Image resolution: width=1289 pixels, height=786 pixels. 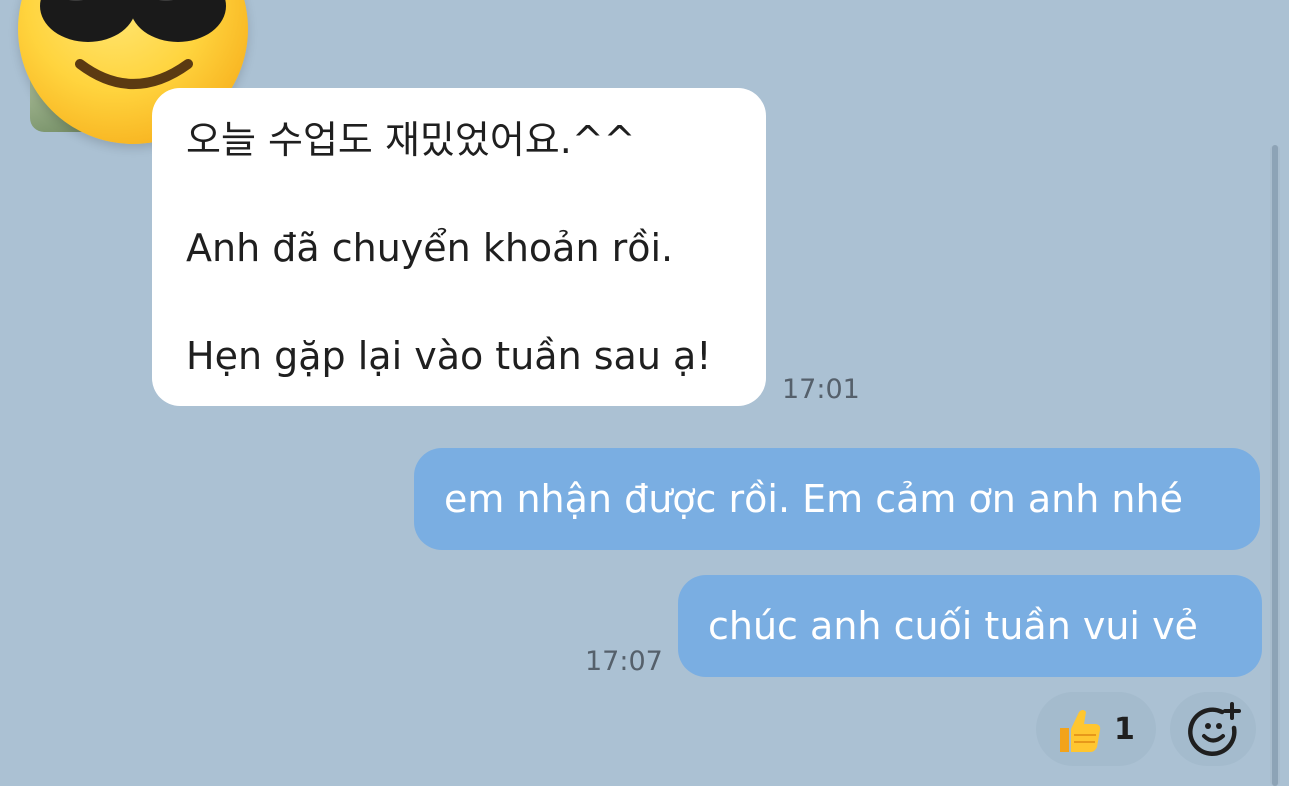 I want to click on incoming-message-line: 오늘 수업도 재밌었어요.^^, so click(x=411, y=140).